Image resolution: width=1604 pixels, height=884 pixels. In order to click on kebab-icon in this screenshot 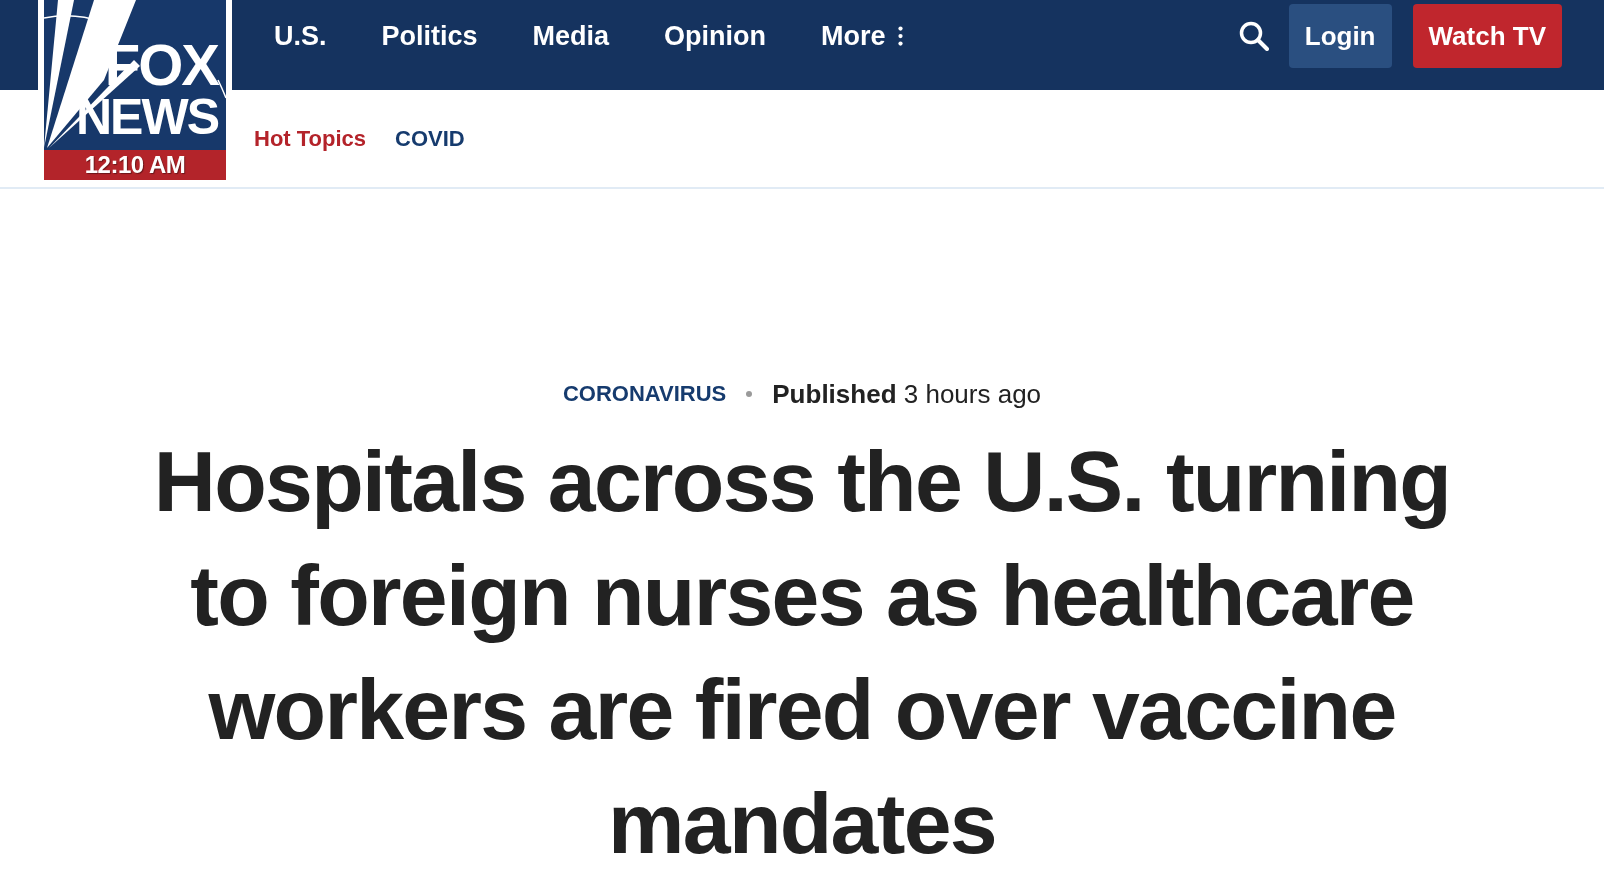, I will do `click(900, 36)`.